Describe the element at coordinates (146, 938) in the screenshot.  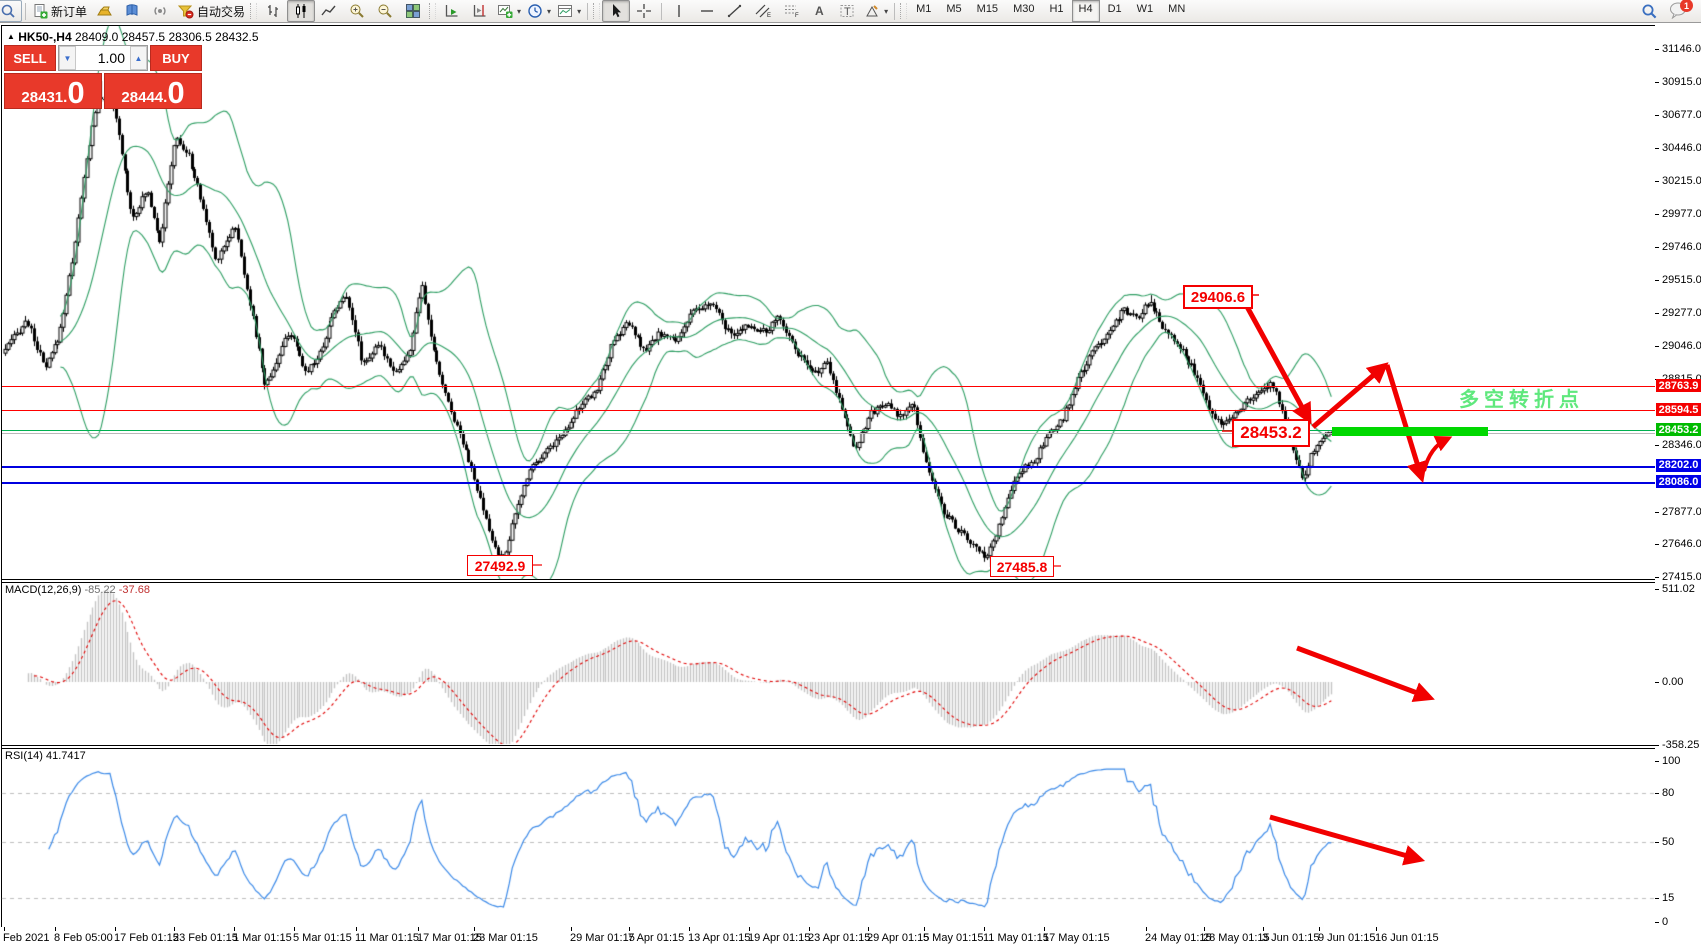
I see `time-tick-label: 17 Feb 01:15` at that location.